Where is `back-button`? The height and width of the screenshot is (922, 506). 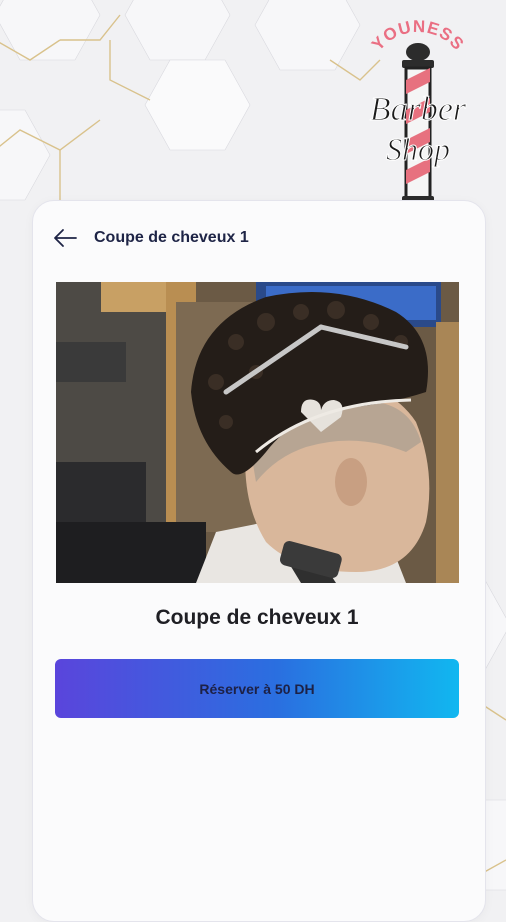
back-button is located at coordinates (65, 238).